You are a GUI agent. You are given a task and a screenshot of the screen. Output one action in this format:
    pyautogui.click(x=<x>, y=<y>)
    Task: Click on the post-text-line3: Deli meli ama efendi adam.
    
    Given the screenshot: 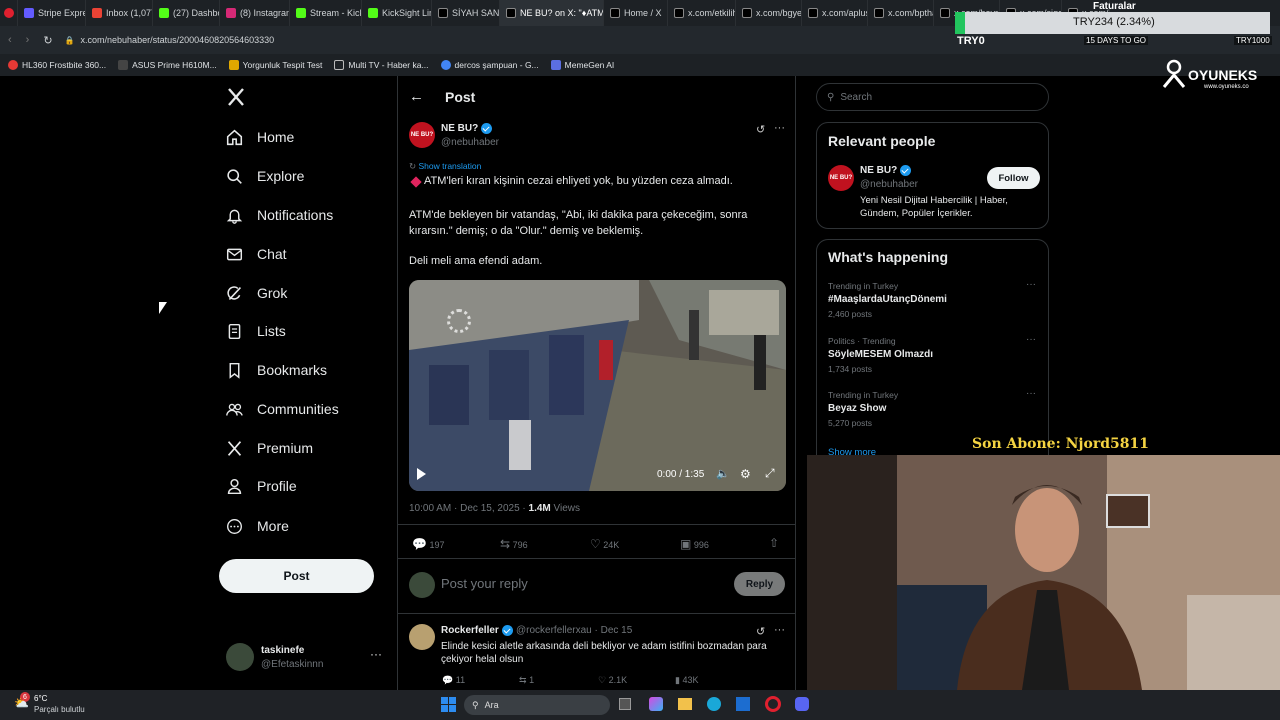 What is the action you would take?
    pyautogui.click(x=476, y=261)
    